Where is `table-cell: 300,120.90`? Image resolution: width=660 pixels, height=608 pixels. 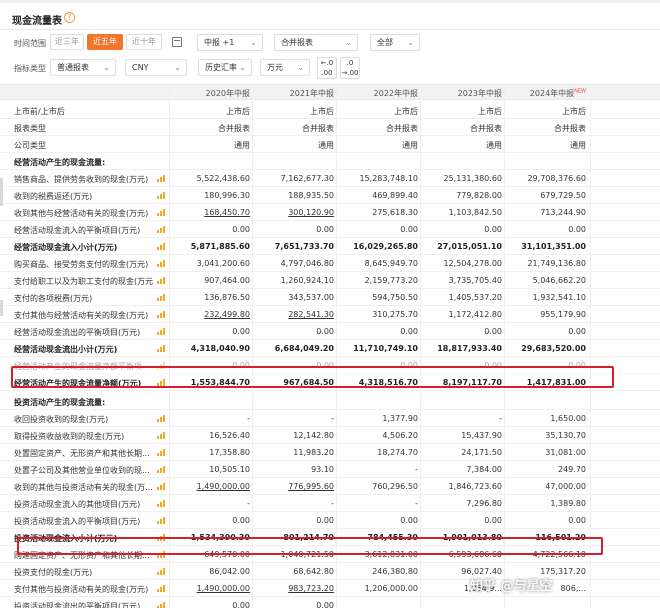
table-cell: 300,120.90 is located at coordinates (293, 212).